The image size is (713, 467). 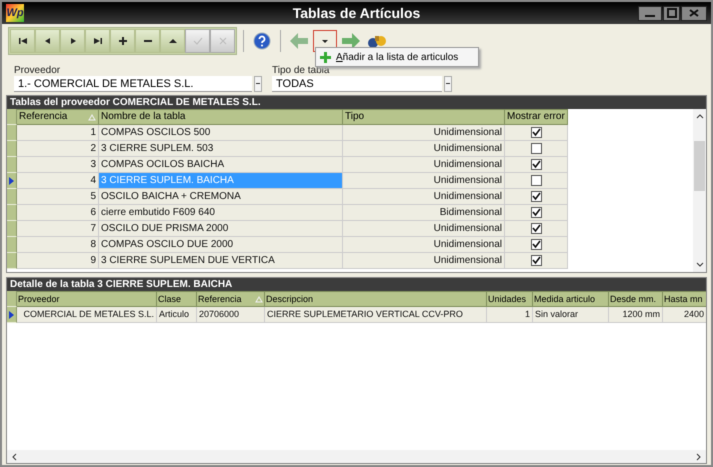 What do you see at coordinates (177, 315) in the screenshot?
I see `table-cell: Articulo` at bounding box center [177, 315].